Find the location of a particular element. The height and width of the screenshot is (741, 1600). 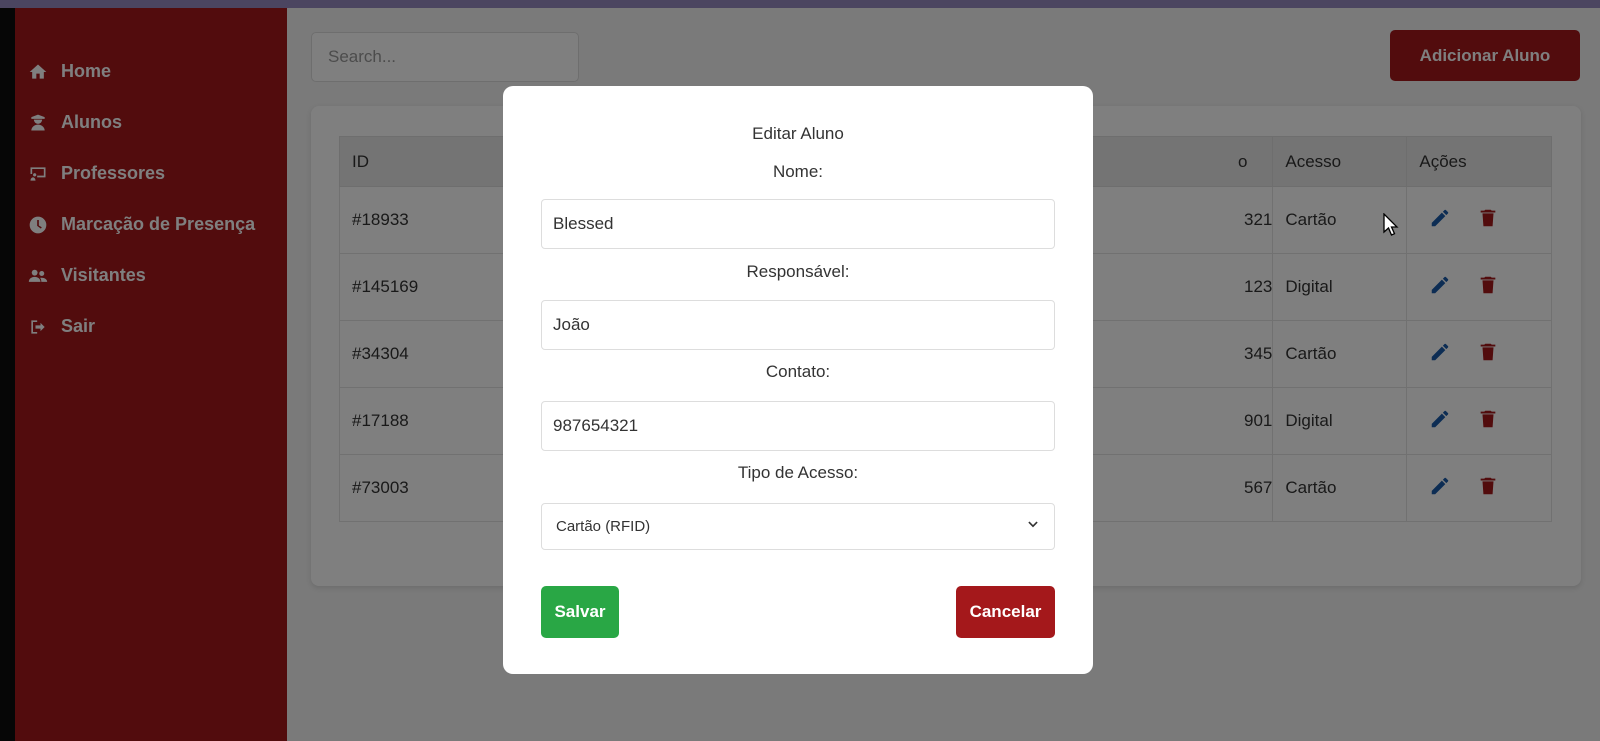

save-button: Salvar is located at coordinates (580, 612).